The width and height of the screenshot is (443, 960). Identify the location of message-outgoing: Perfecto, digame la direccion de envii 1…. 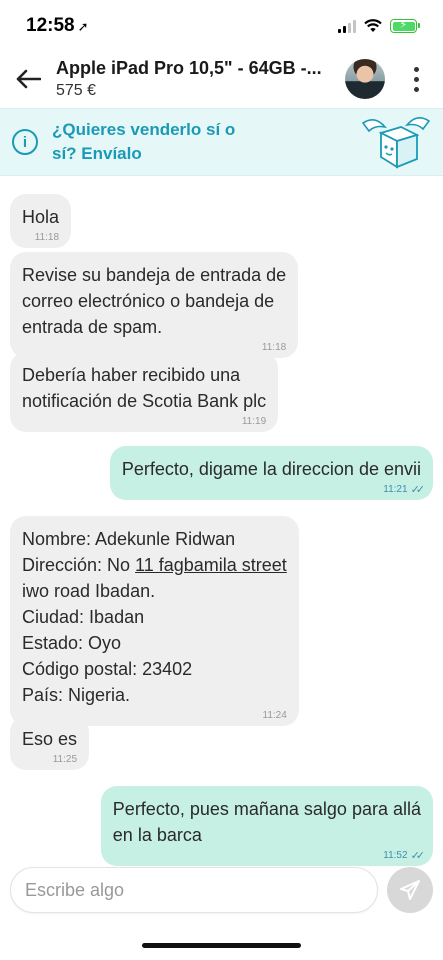
(271, 473).